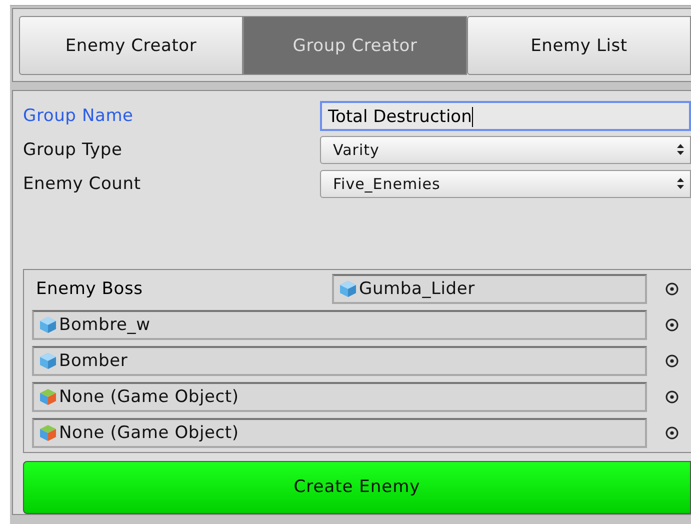  What do you see at coordinates (131, 45) in the screenshot?
I see `tab: Enemy Creator` at bounding box center [131, 45].